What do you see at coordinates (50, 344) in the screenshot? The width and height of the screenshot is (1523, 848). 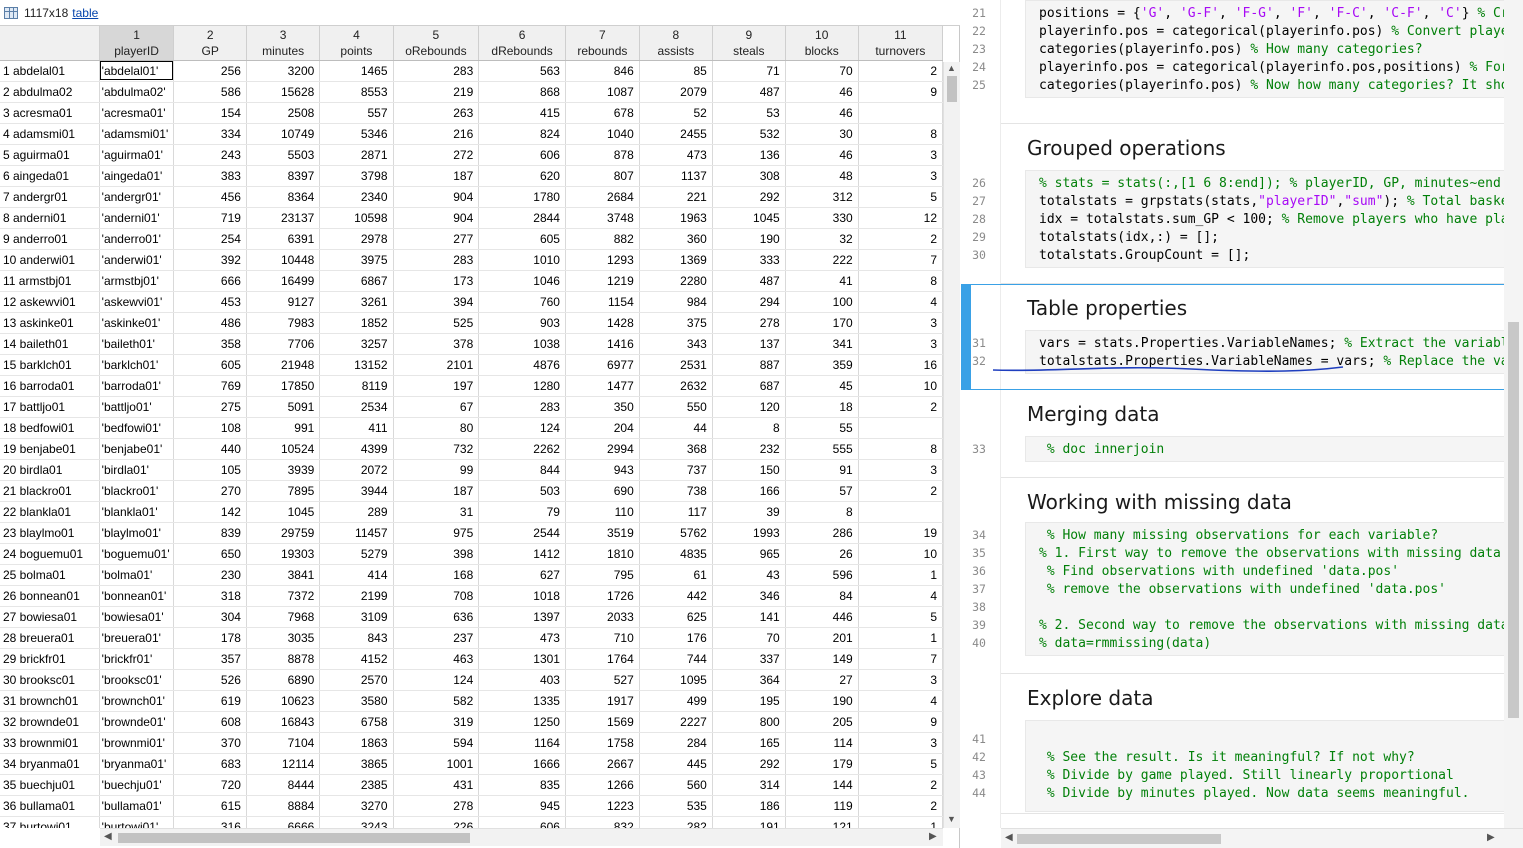 I see `row-header: 14 bailеth01` at bounding box center [50, 344].